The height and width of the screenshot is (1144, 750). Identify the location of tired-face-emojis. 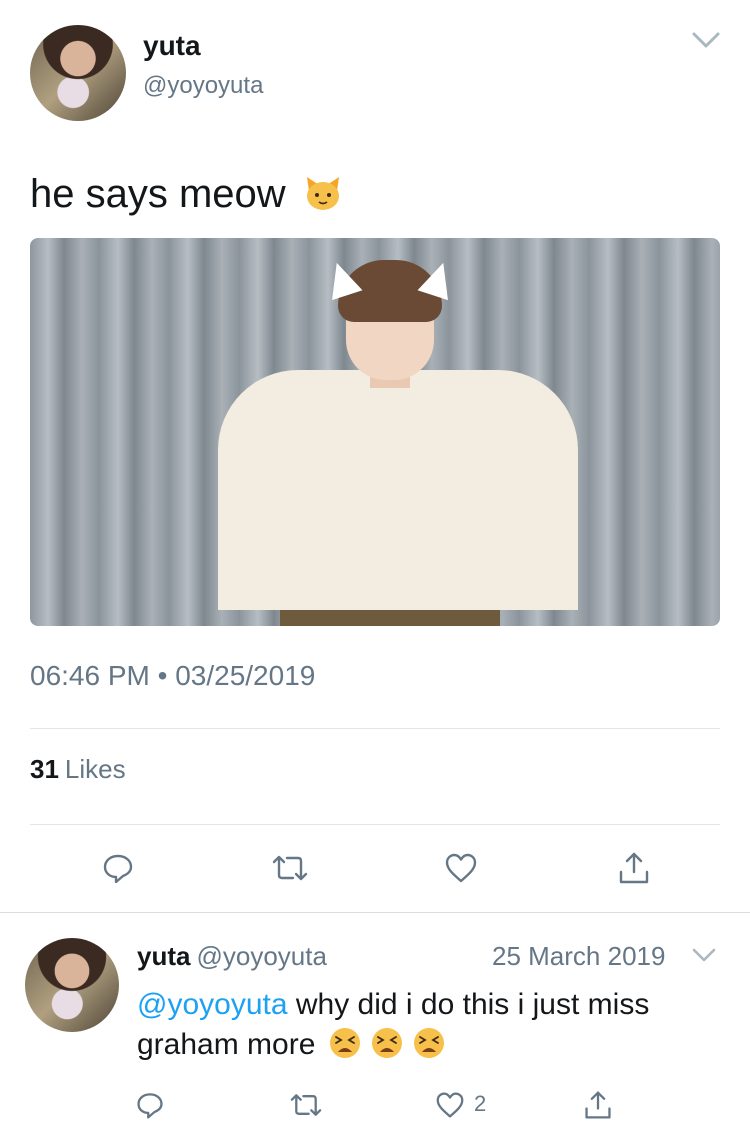
(387, 1048).